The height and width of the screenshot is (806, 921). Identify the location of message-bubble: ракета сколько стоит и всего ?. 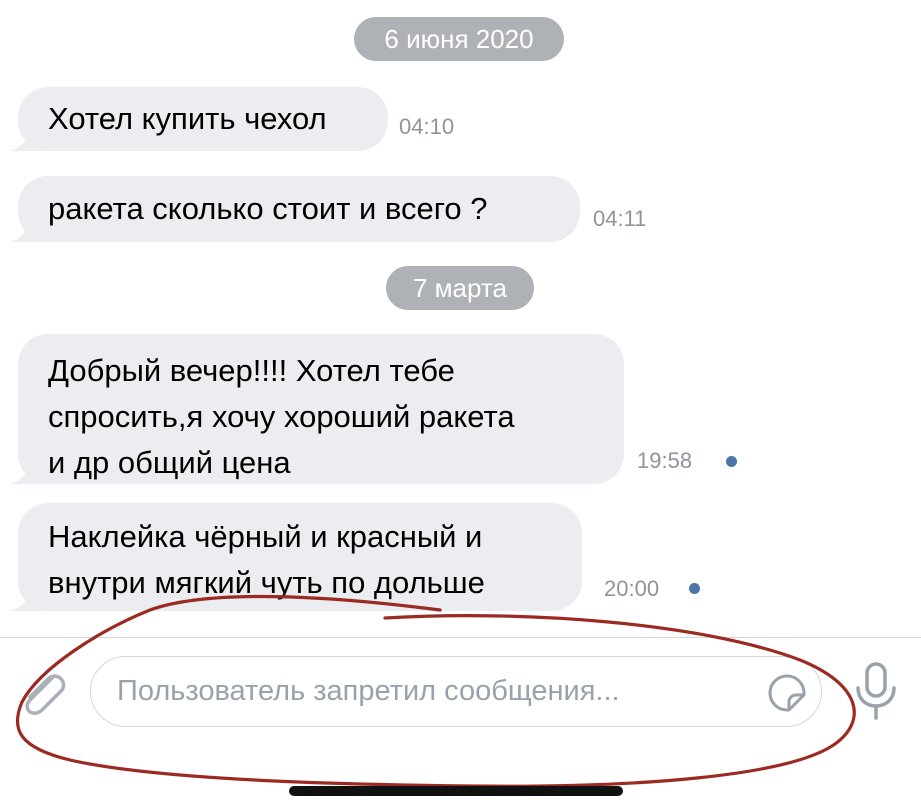
(299, 209).